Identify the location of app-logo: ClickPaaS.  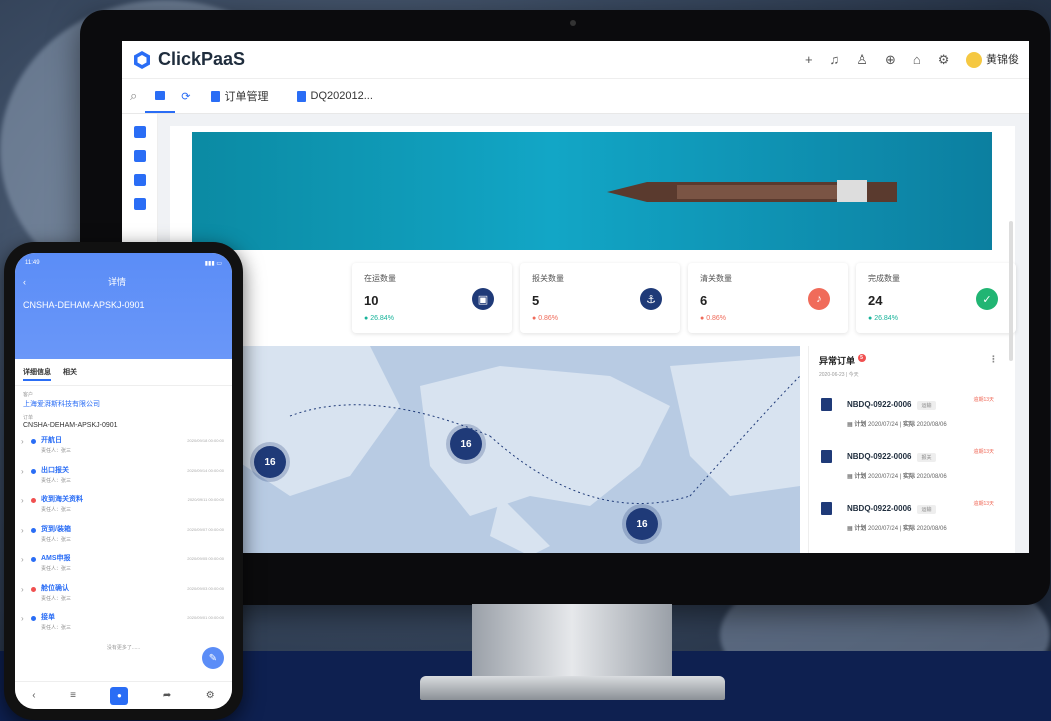
(188, 59).